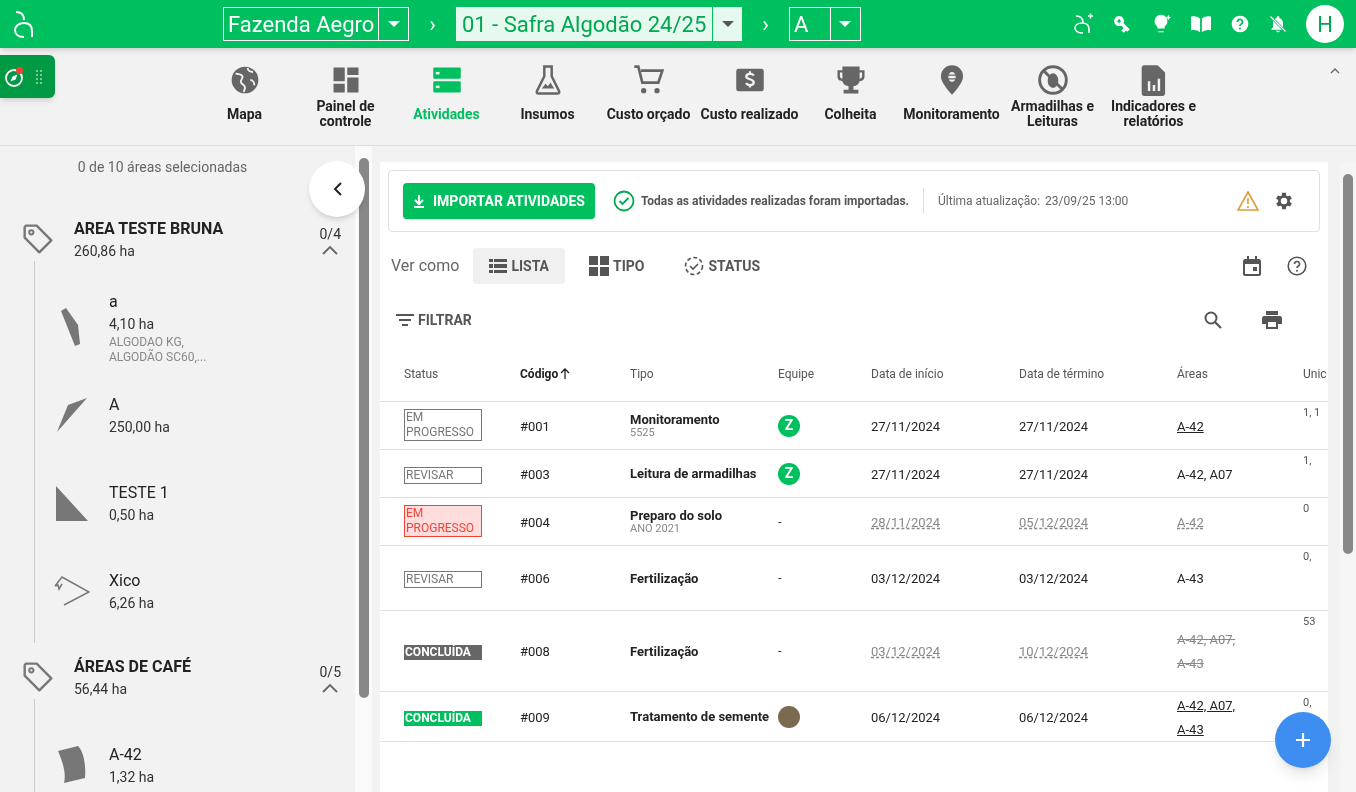 The image size is (1356, 792). Describe the element at coordinates (27, 76) in the screenshot. I see `floating-compass-widget` at that location.